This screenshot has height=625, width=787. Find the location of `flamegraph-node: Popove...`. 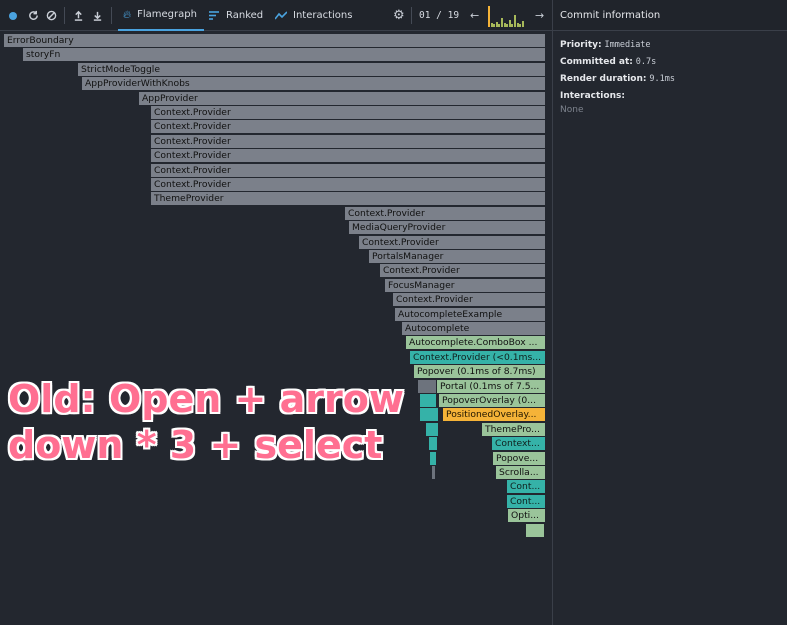

flamegraph-node: Popove... is located at coordinates (519, 458).